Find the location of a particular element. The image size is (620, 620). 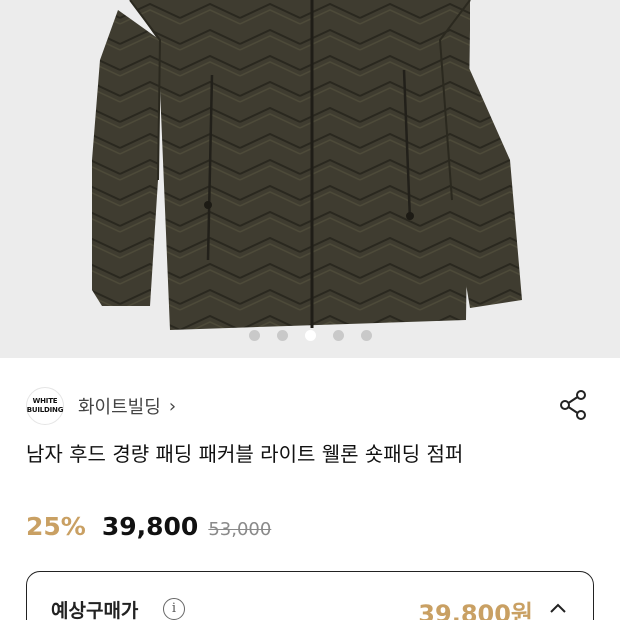

sale-price: 39,800 is located at coordinates (150, 526).